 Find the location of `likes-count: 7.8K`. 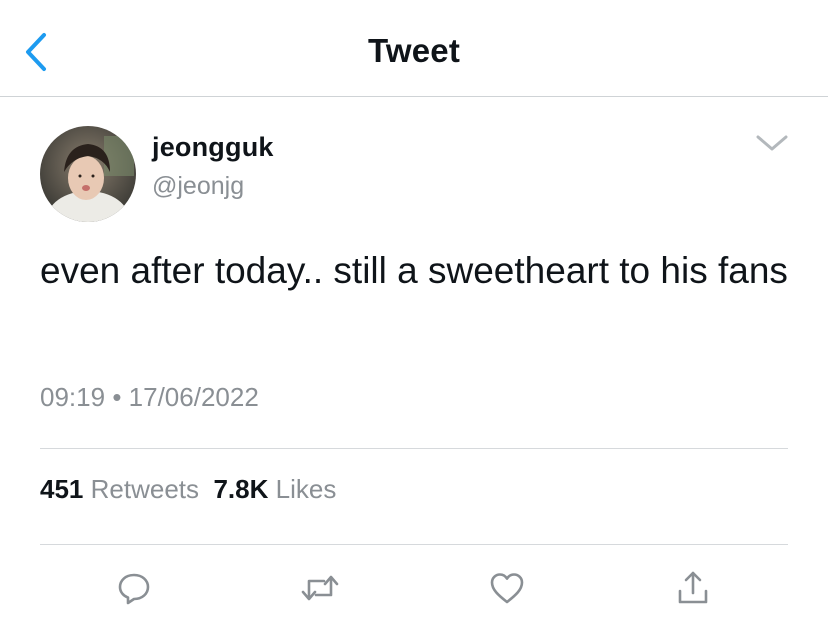

likes-count: 7.8K is located at coordinates (241, 489).